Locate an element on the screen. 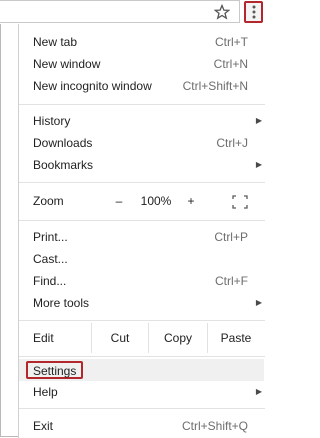 This screenshot has width=320, height=438. menu-item-print: Print... Ctrl+P is located at coordinates (141, 237).